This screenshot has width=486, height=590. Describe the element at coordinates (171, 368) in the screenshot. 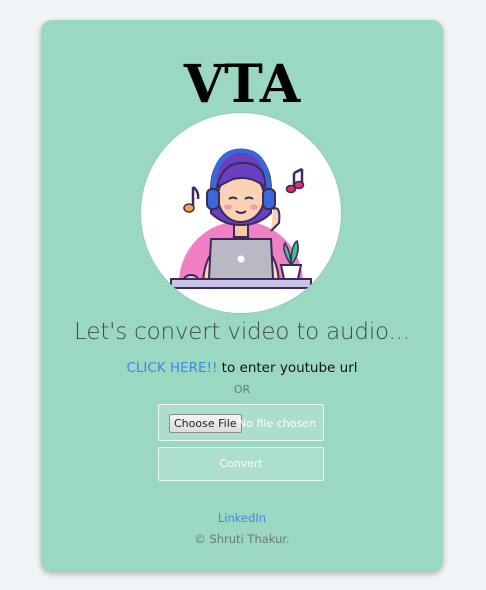

I see `click-here-link: CLICK HERE!!` at that location.